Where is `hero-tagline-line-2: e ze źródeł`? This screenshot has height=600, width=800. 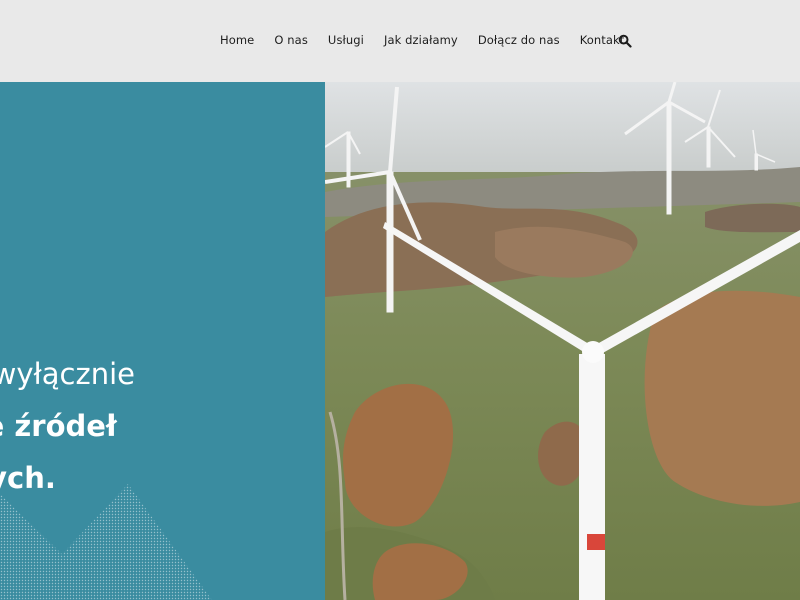
hero-tagline-line-2: e ze źródeł is located at coordinates (58, 426).